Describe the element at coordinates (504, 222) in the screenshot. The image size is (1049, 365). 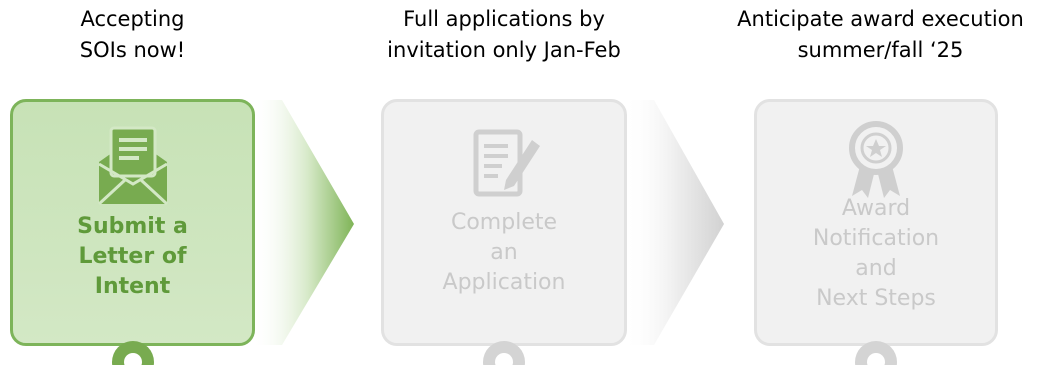
I see `step-2-label-line-1: Complete` at that location.